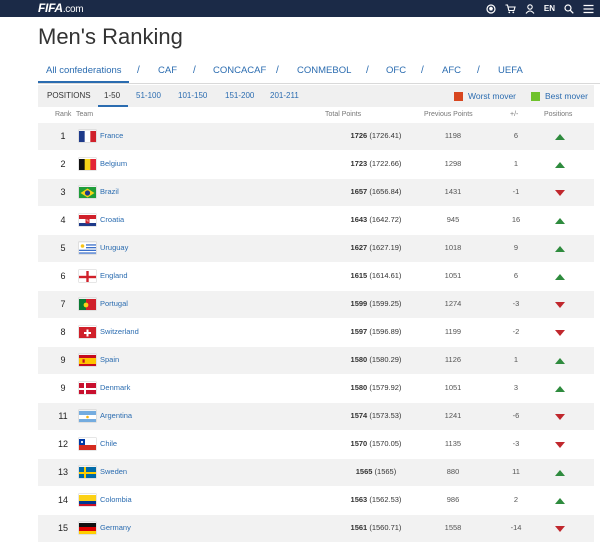 This screenshot has width=600, height=543. Describe the element at coordinates (167, 70) in the screenshot. I see `tab-caf: CAF` at that location.